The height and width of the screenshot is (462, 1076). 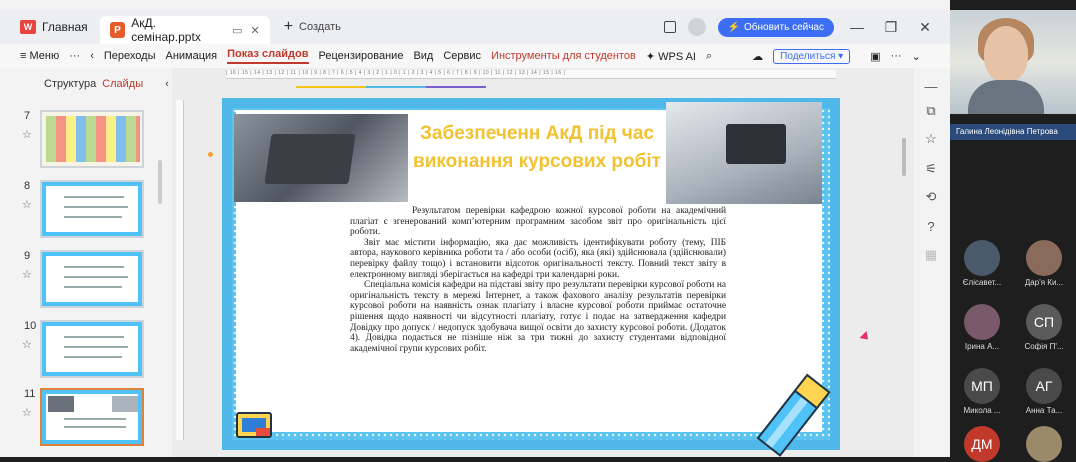 What do you see at coordinates (784, 27) in the screenshot?
I see `update-now-label: Обновить сейчас` at bounding box center [784, 27].